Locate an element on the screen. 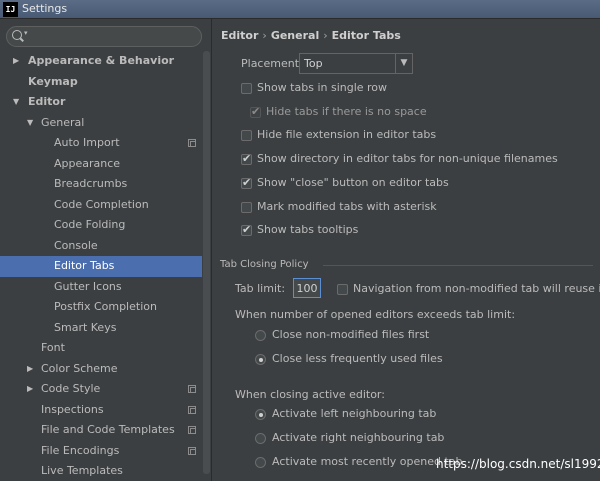 Image resolution: width=600 pixels, height=481 pixels. tree-item-color-scheme: ▶ Color Scheme is located at coordinates (101, 369).